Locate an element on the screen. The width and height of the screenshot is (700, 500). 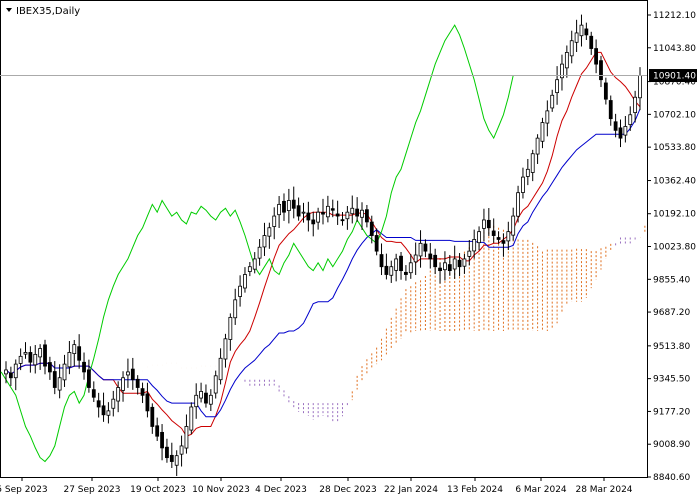
x-tick-label: 22 Jan 2024 is located at coordinates (411, 490).